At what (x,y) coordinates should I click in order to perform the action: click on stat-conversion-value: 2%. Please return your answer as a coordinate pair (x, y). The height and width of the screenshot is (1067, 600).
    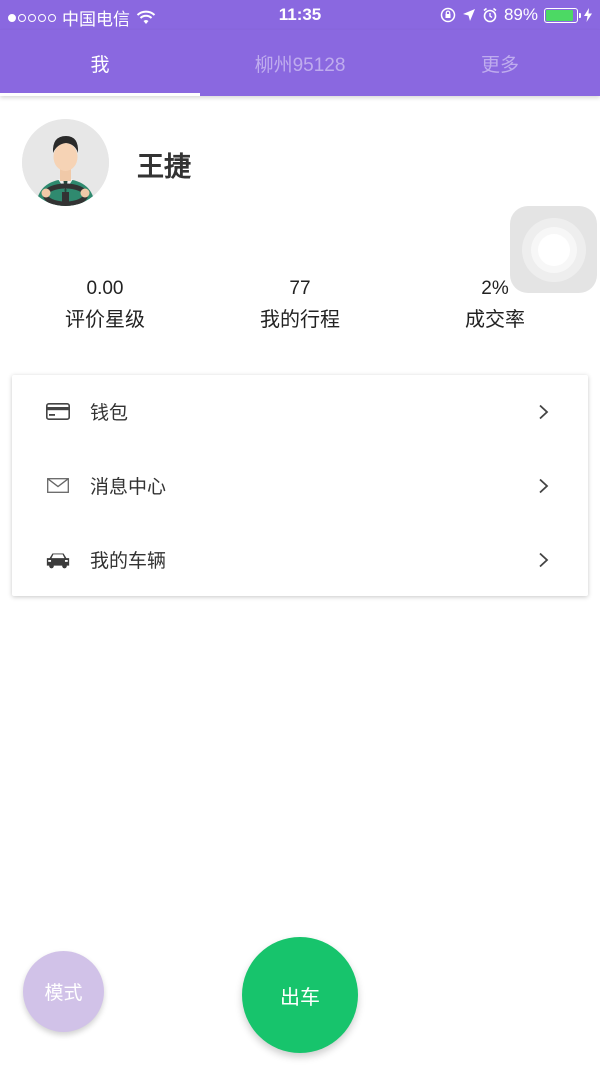
    Looking at the image, I should click on (495, 288).